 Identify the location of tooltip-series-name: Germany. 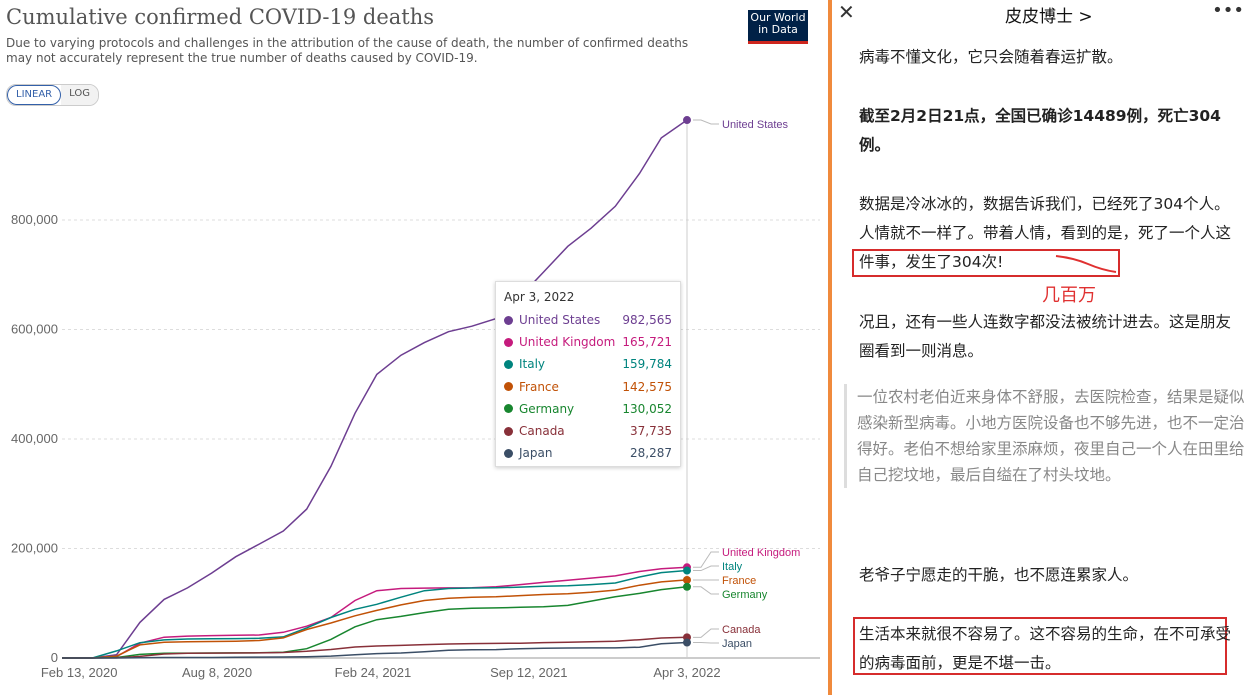
(547, 408).